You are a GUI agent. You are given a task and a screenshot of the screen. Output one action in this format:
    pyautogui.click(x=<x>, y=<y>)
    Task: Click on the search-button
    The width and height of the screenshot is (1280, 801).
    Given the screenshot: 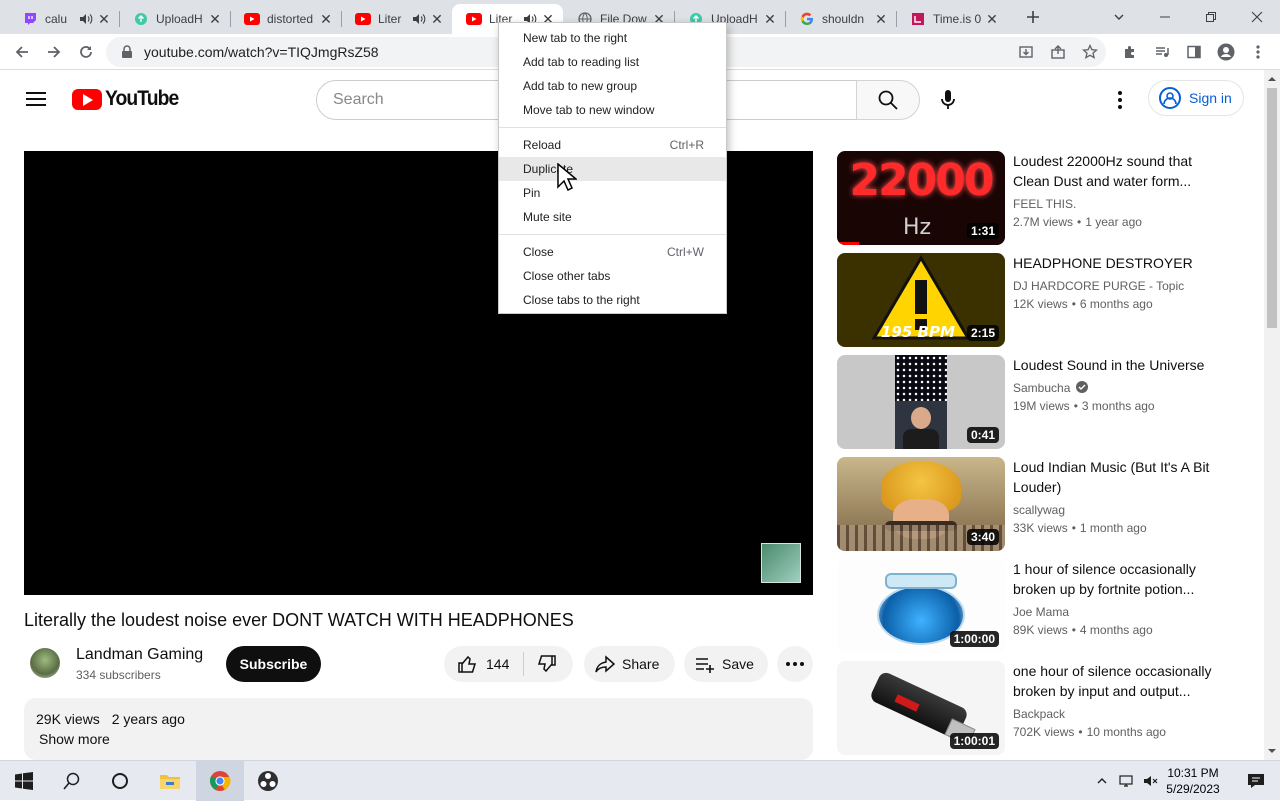 What is the action you would take?
    pyautogui.click(x=888, y=100)
    